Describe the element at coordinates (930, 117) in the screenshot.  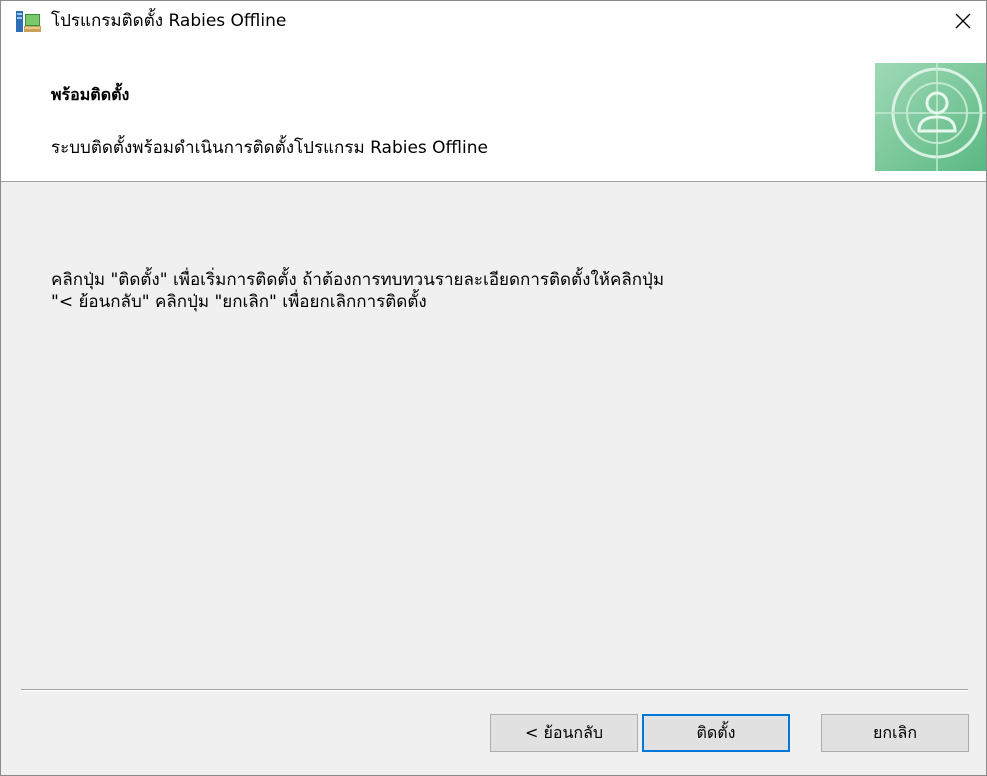
I see `user-globe-banner-art` at that location.